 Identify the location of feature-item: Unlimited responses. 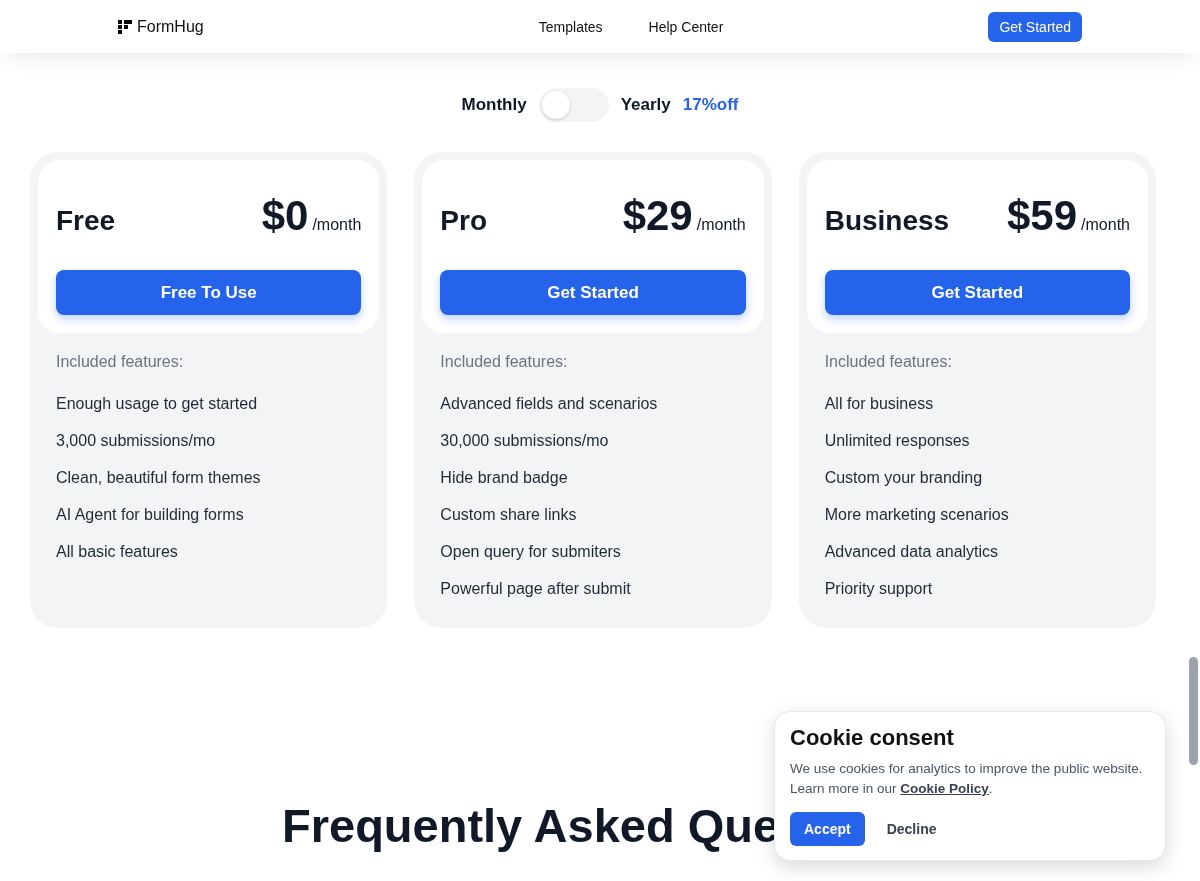
(897, 441).